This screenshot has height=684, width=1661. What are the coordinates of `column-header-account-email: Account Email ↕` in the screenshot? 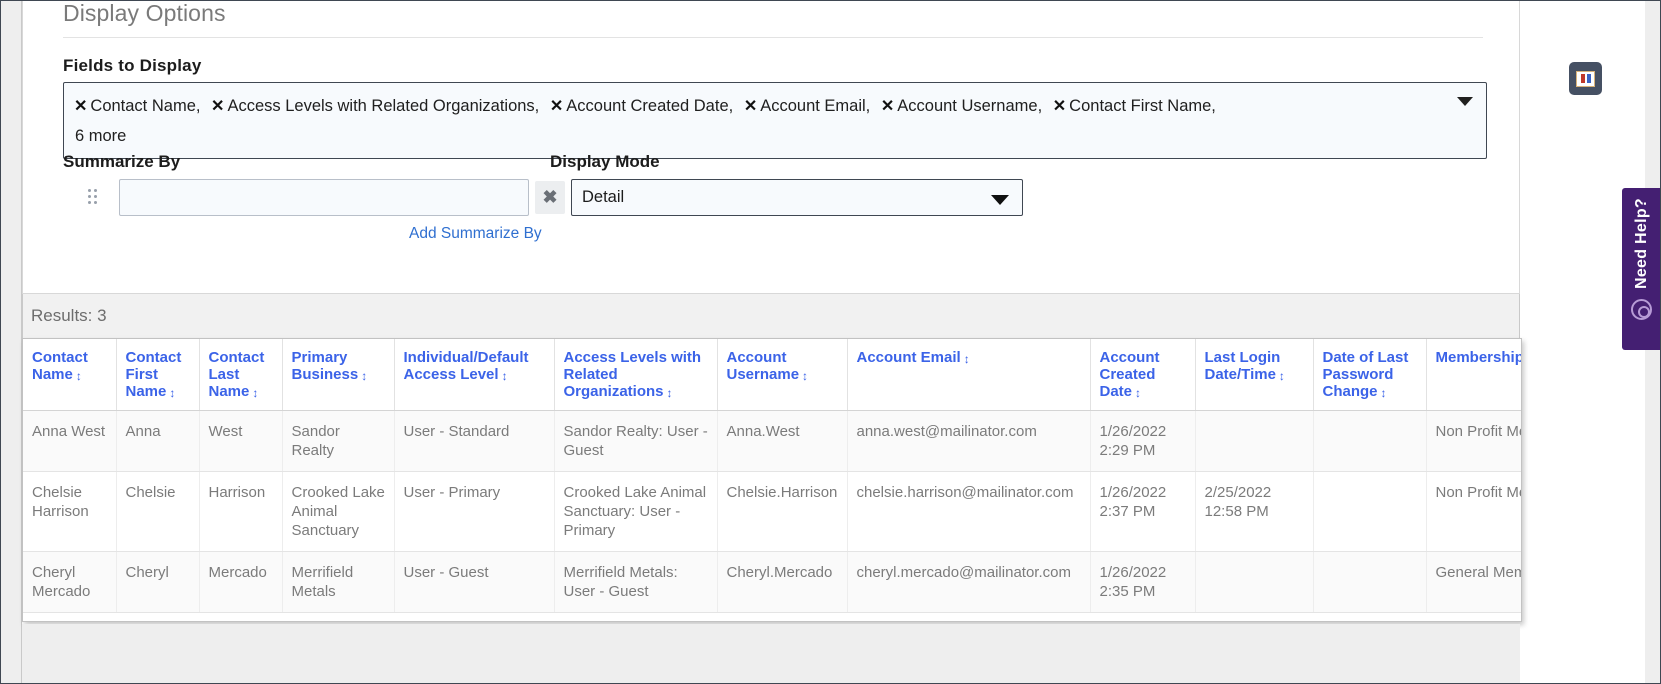 It's located at (969, 375).